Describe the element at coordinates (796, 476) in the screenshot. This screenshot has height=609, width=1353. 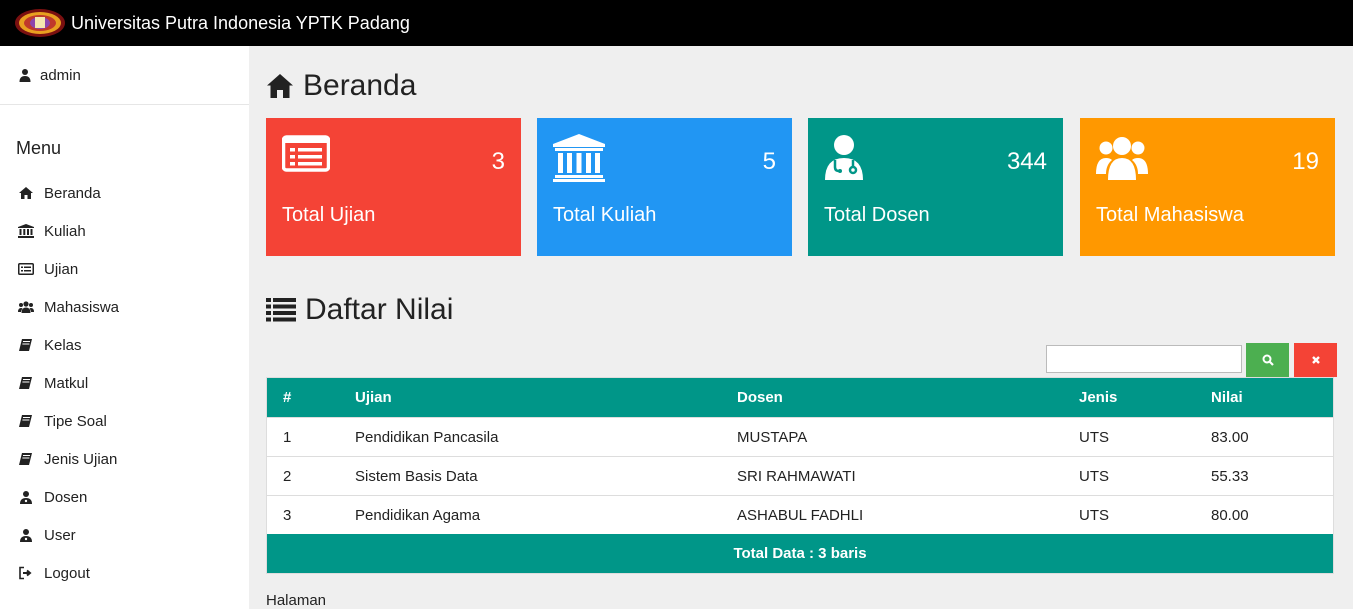
I see `table-cell: SRI RAHMAWATI` at that location.